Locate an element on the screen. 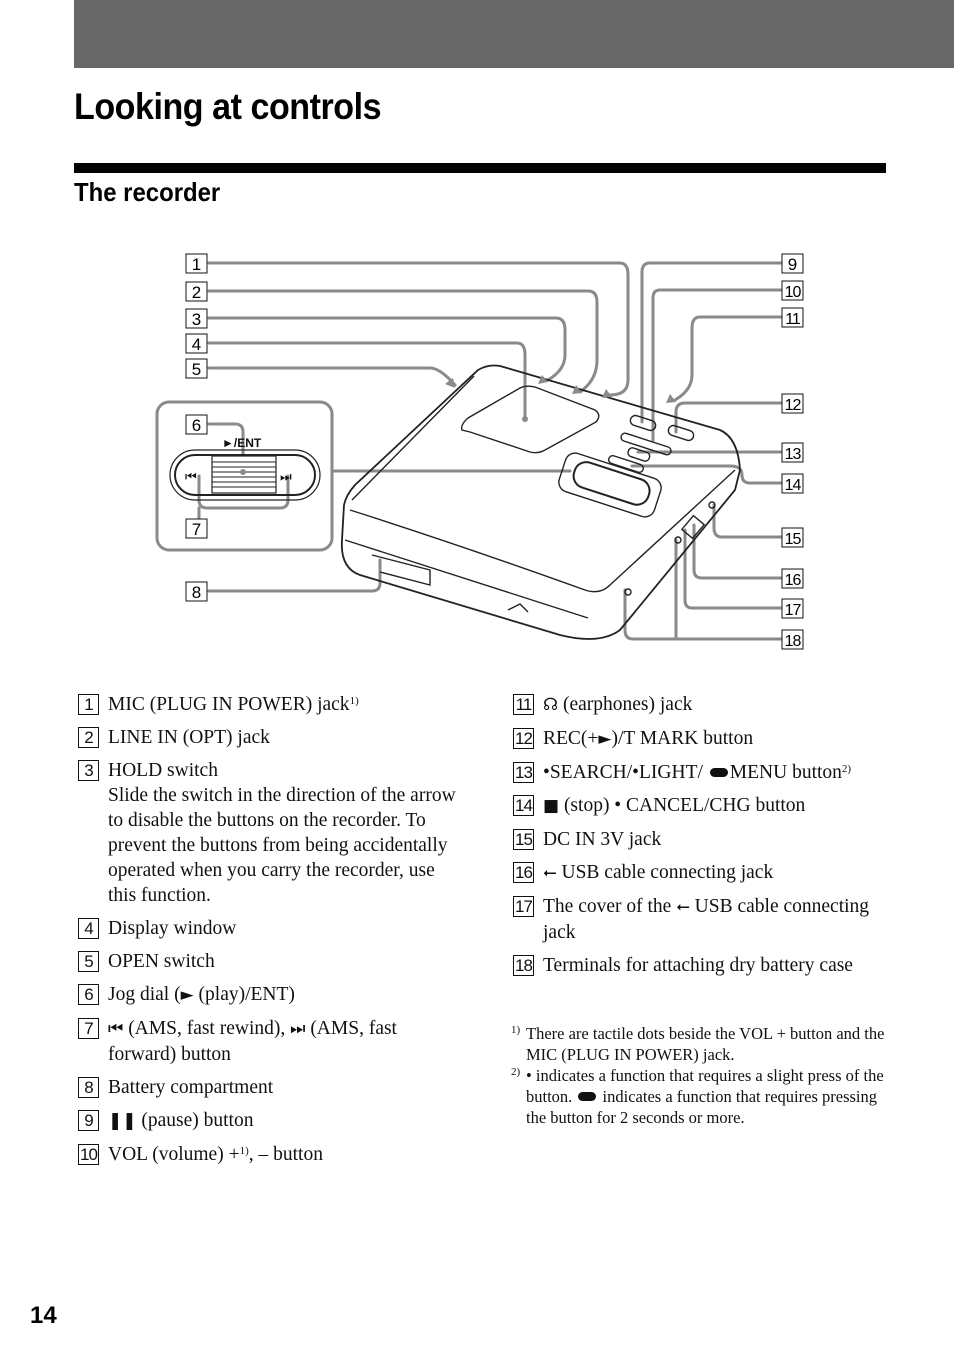 Image resolution: width=954 pixels, height=1357 pixels. item-number: 18 is located at coordinates (523, 965).